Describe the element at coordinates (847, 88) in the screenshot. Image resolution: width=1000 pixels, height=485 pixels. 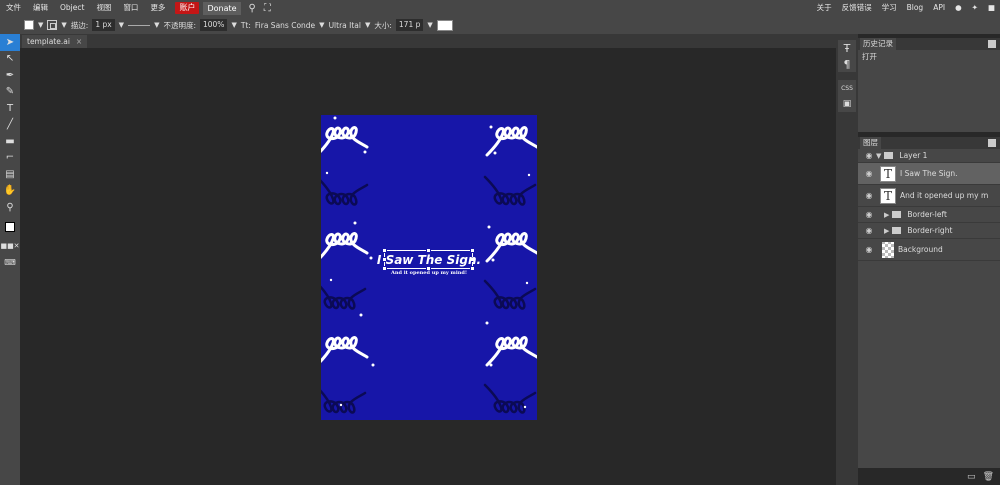
I see `css-panel-icon: CSS` at that location.